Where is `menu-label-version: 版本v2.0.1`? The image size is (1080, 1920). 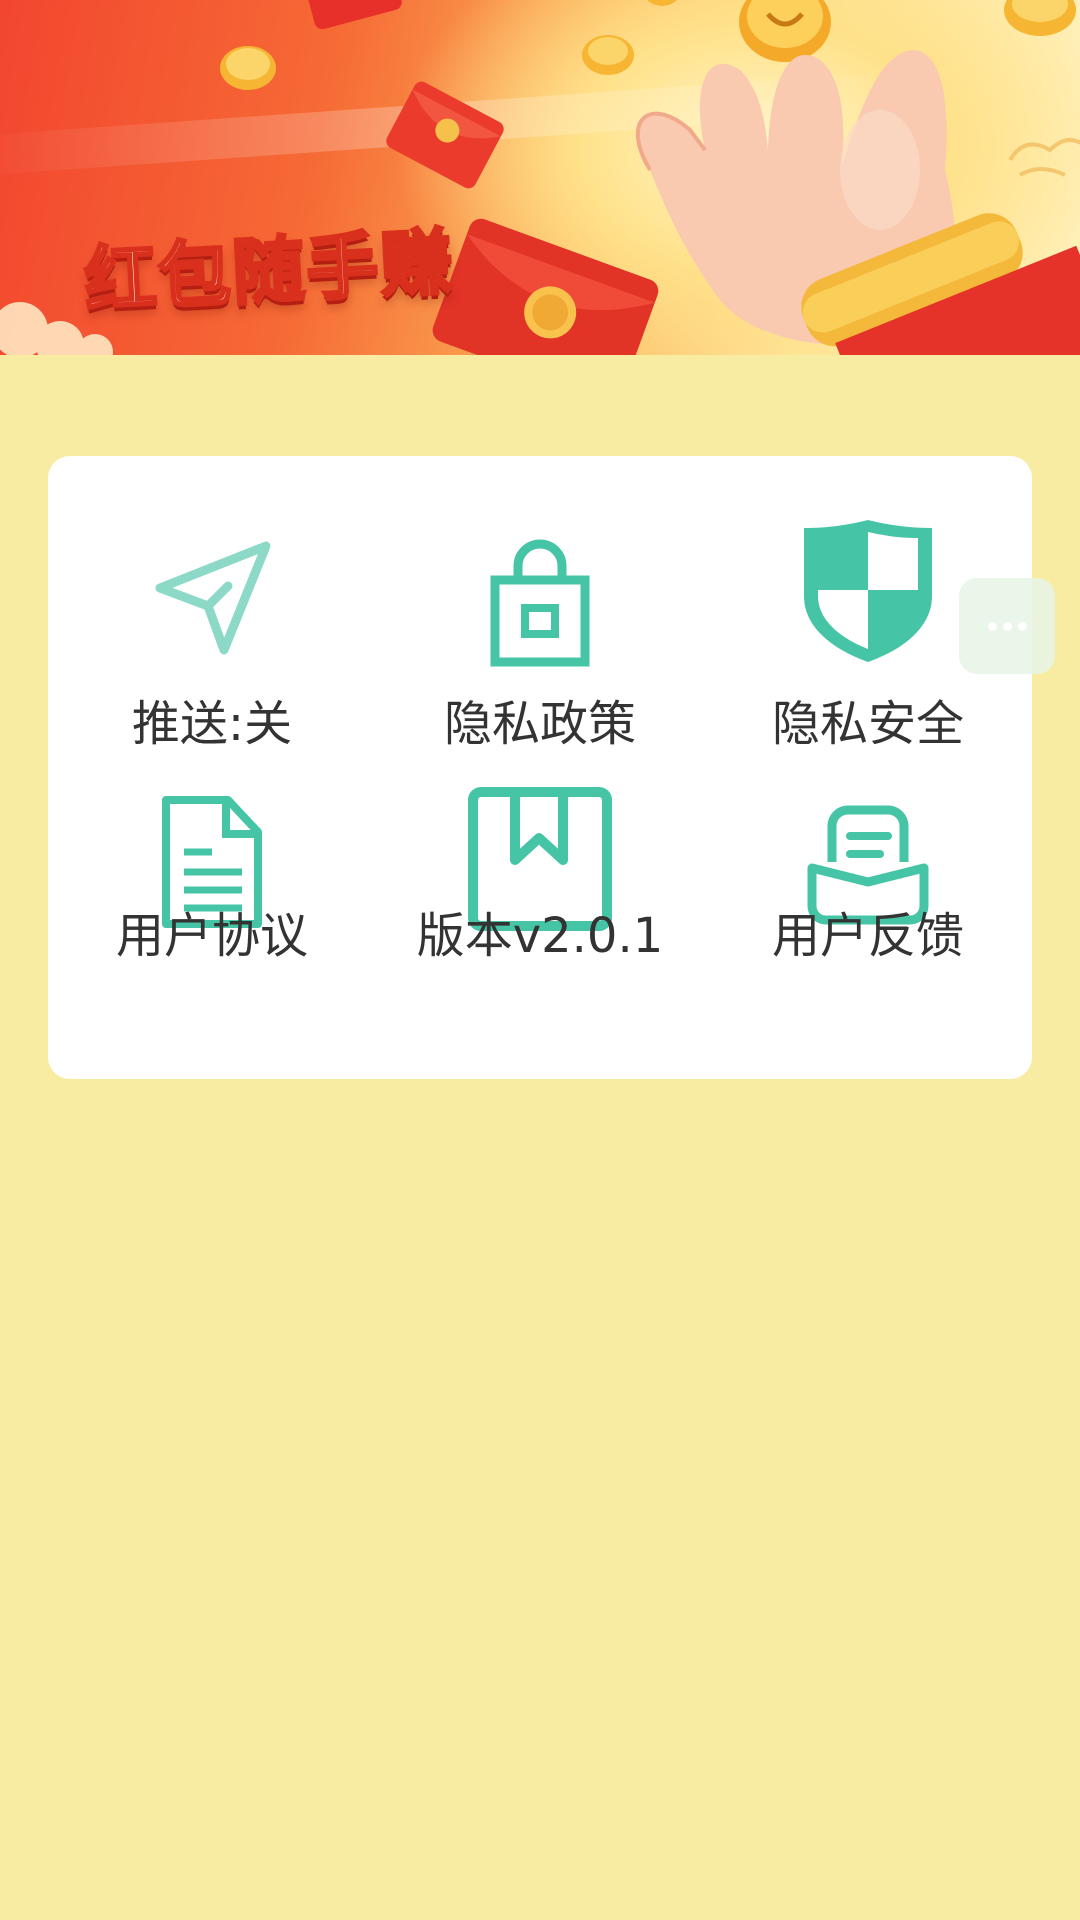 menu-label-version: 版本v2.0.1 is located at coordinates (540, 936).